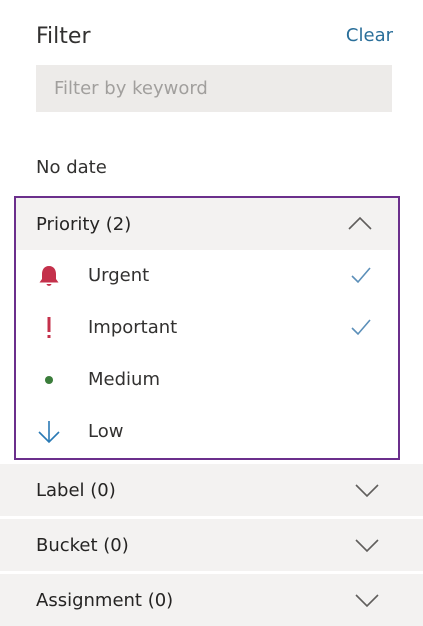  I want to click on priority-option-label: Low, so click(106, 431).